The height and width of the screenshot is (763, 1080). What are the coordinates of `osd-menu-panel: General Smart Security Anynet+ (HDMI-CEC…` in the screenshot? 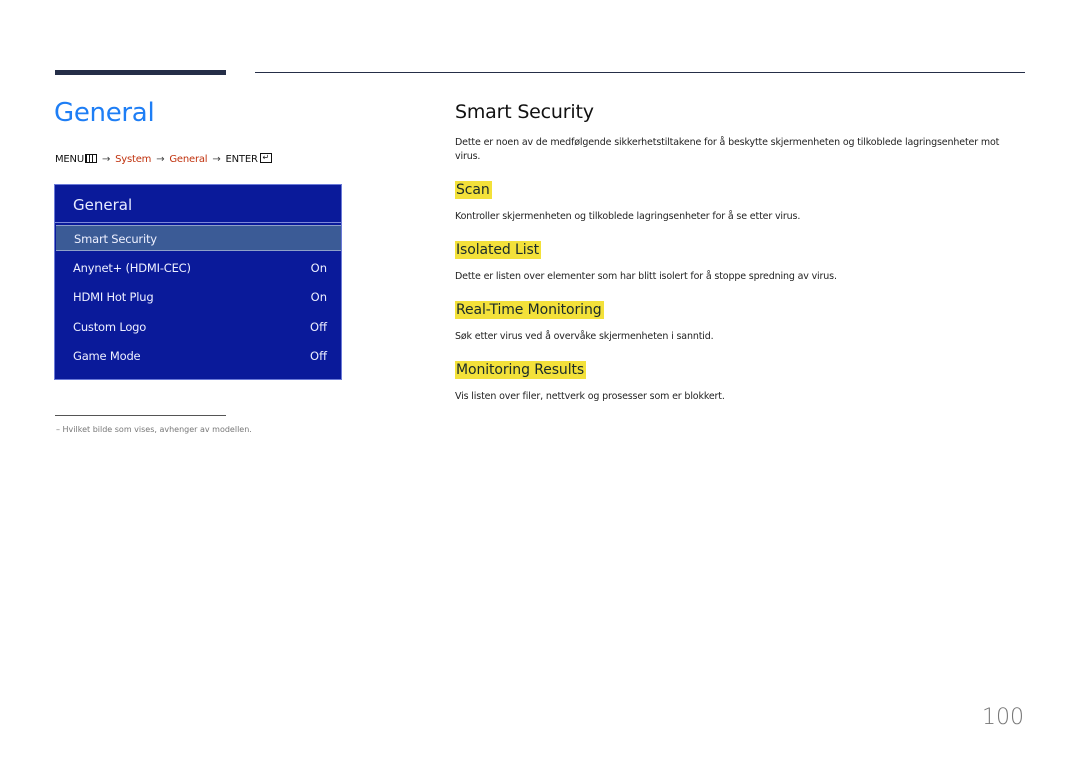 It's located at (198, 282).